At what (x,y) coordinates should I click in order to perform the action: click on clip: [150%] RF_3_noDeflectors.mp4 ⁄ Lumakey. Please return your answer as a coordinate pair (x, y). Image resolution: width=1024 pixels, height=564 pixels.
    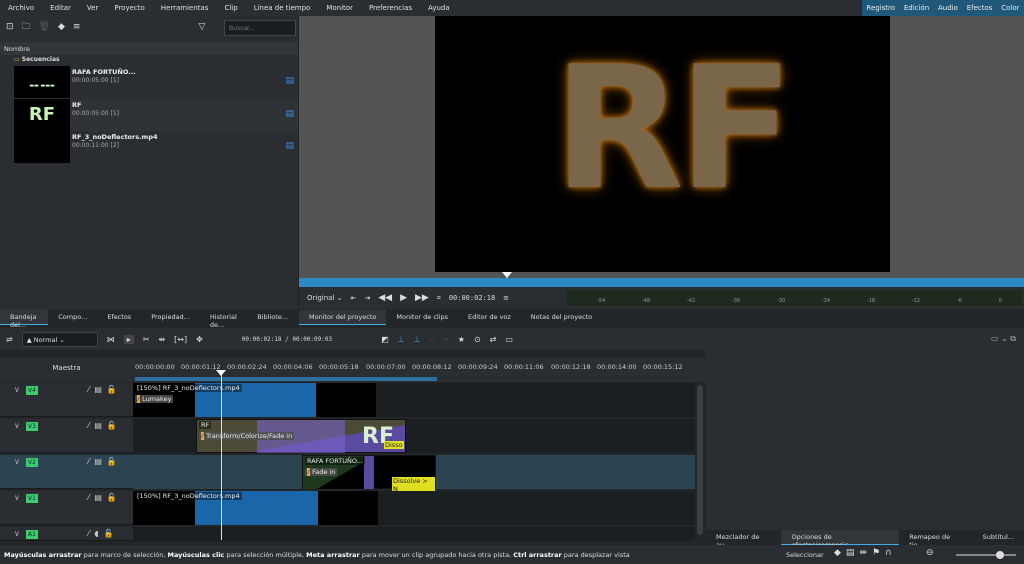
    Looking at the image, I should click on (254, 400).